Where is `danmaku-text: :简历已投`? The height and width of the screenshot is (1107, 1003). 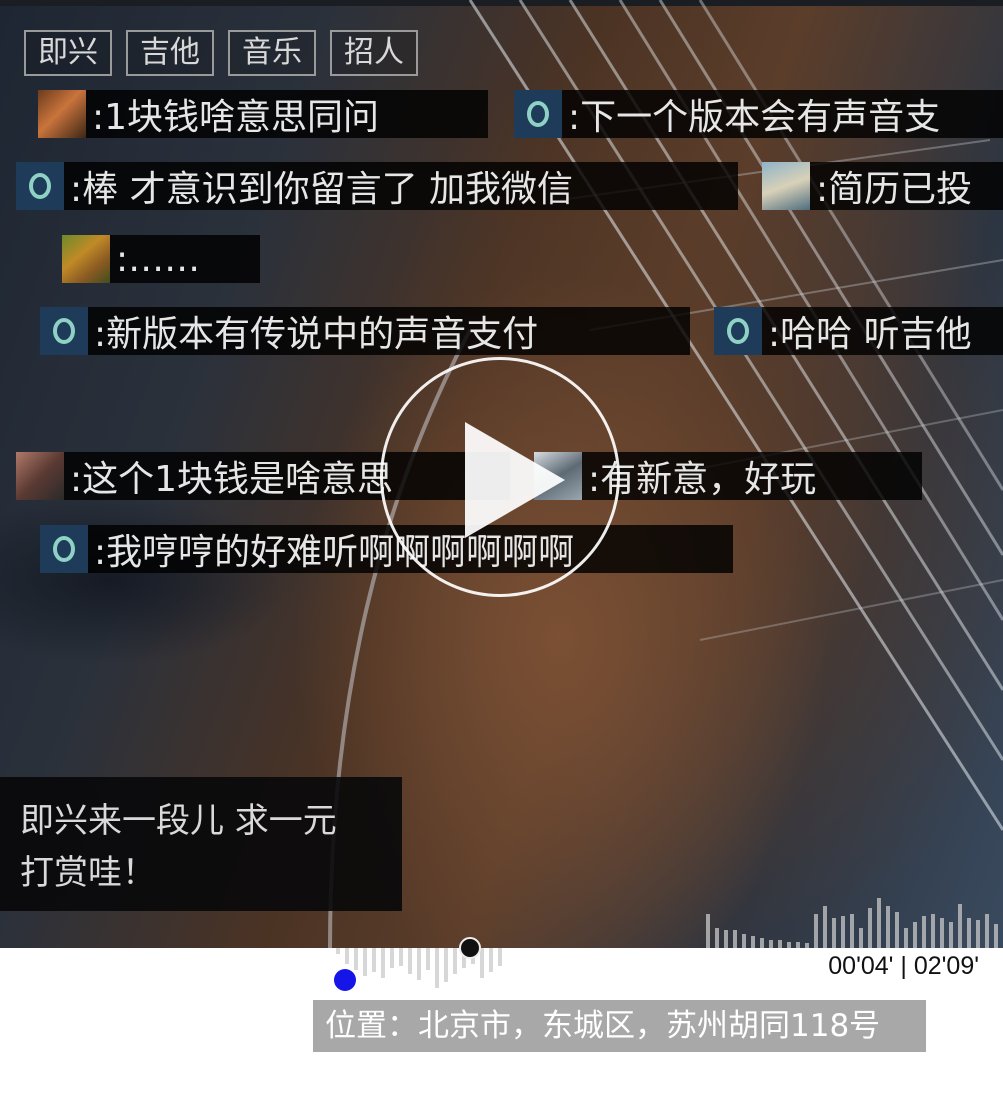 danmaku-text: :简历已投 is located at coordinates (894, 189).